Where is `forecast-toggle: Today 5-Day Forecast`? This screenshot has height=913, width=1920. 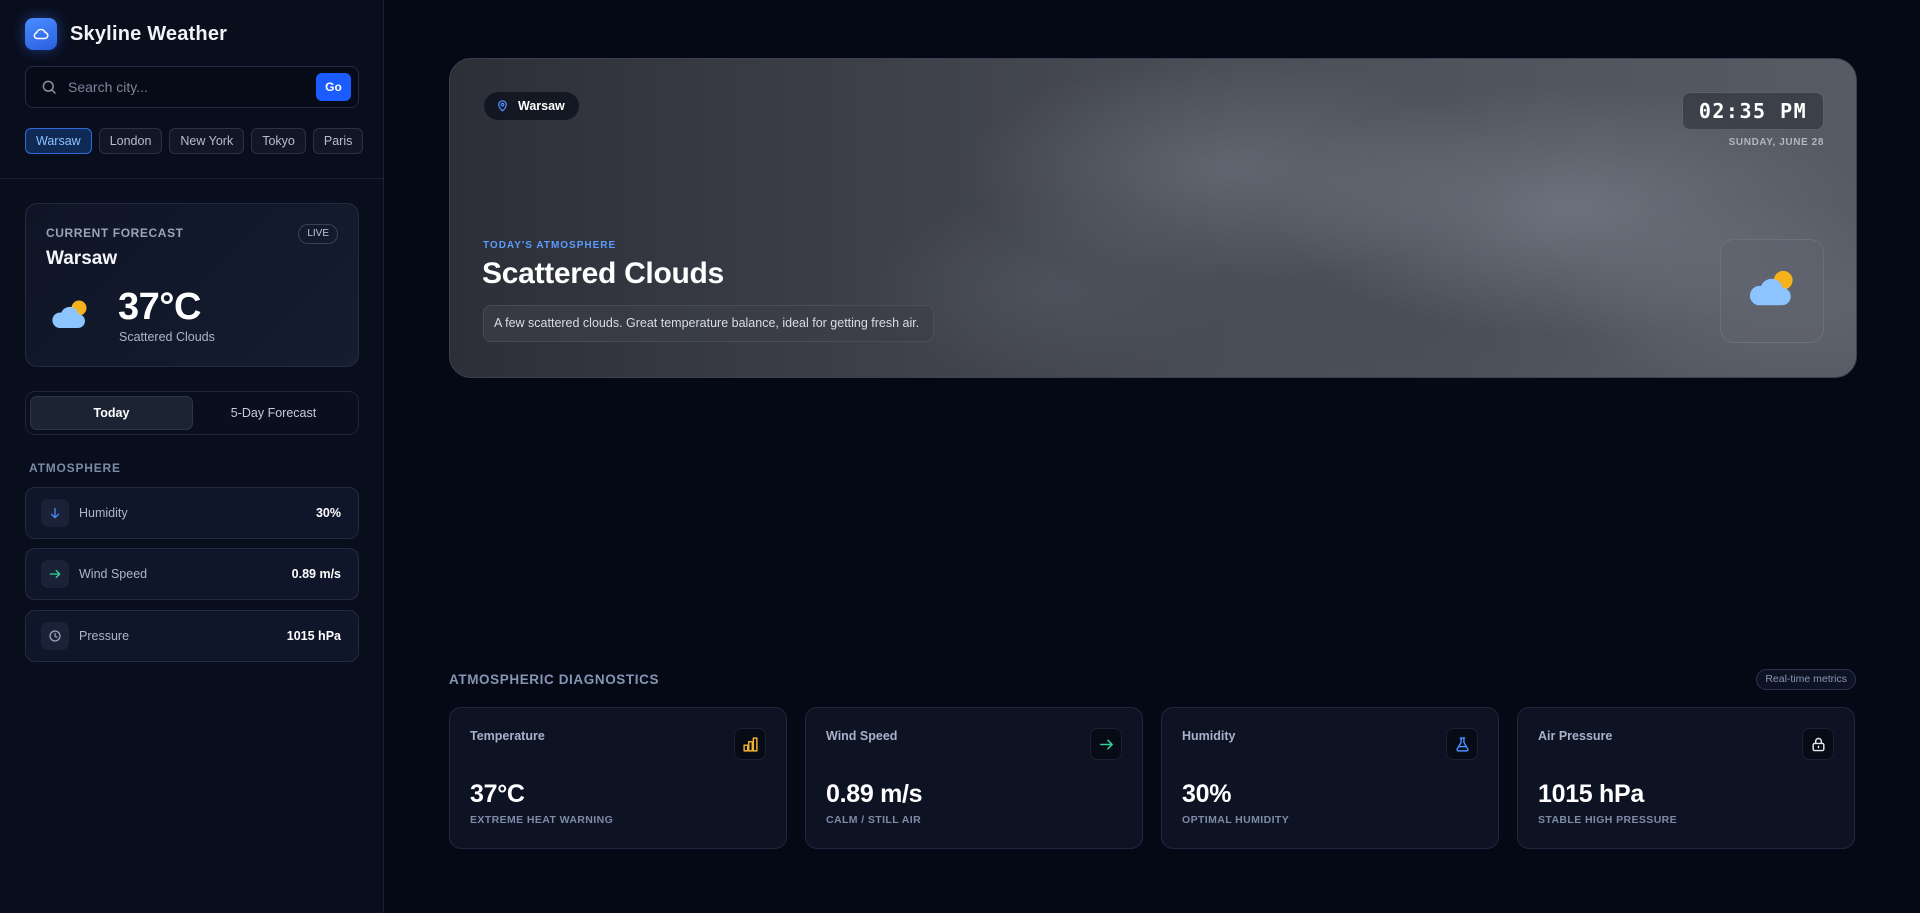
forecast-toggle: Today 5-Day Forecast is located at coordinates (192, 413).